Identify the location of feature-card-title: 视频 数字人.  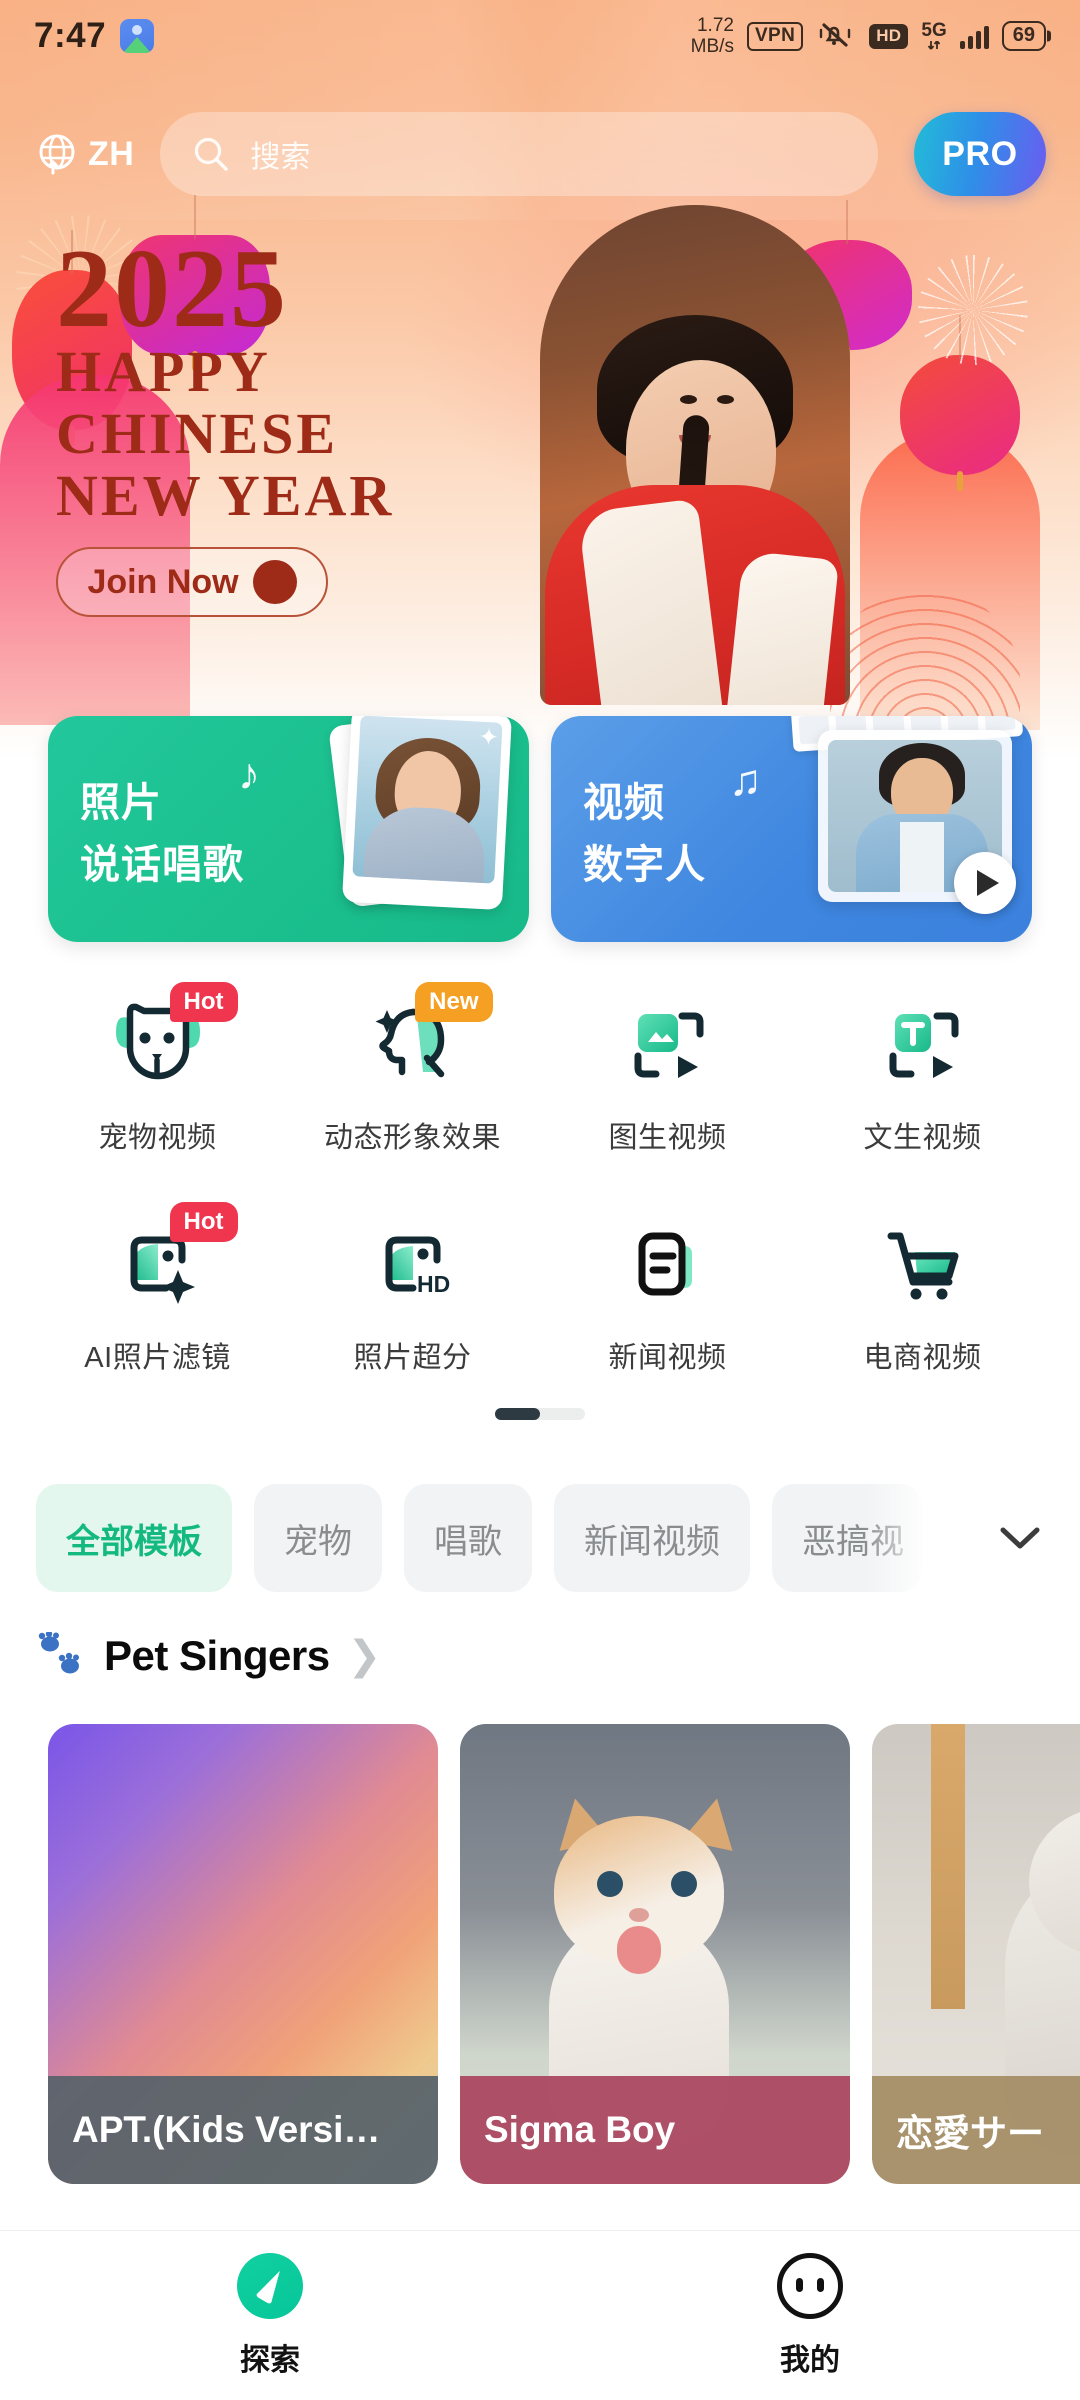
(644, 834).